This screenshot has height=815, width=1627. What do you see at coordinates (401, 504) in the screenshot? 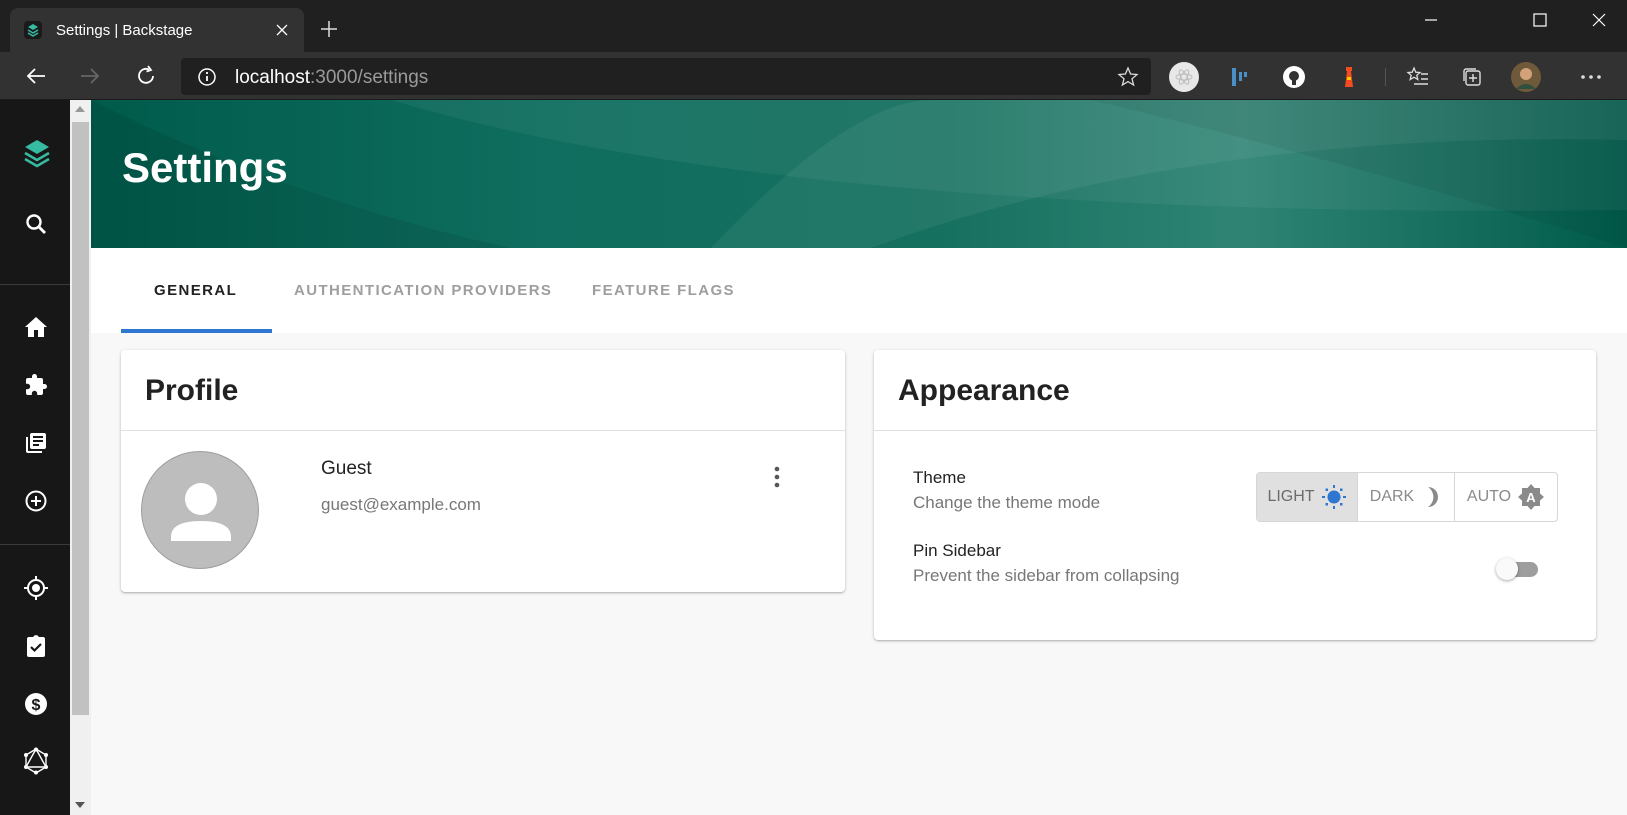
I see `user-email: guest@example.com` at bounding box center [401, 504].